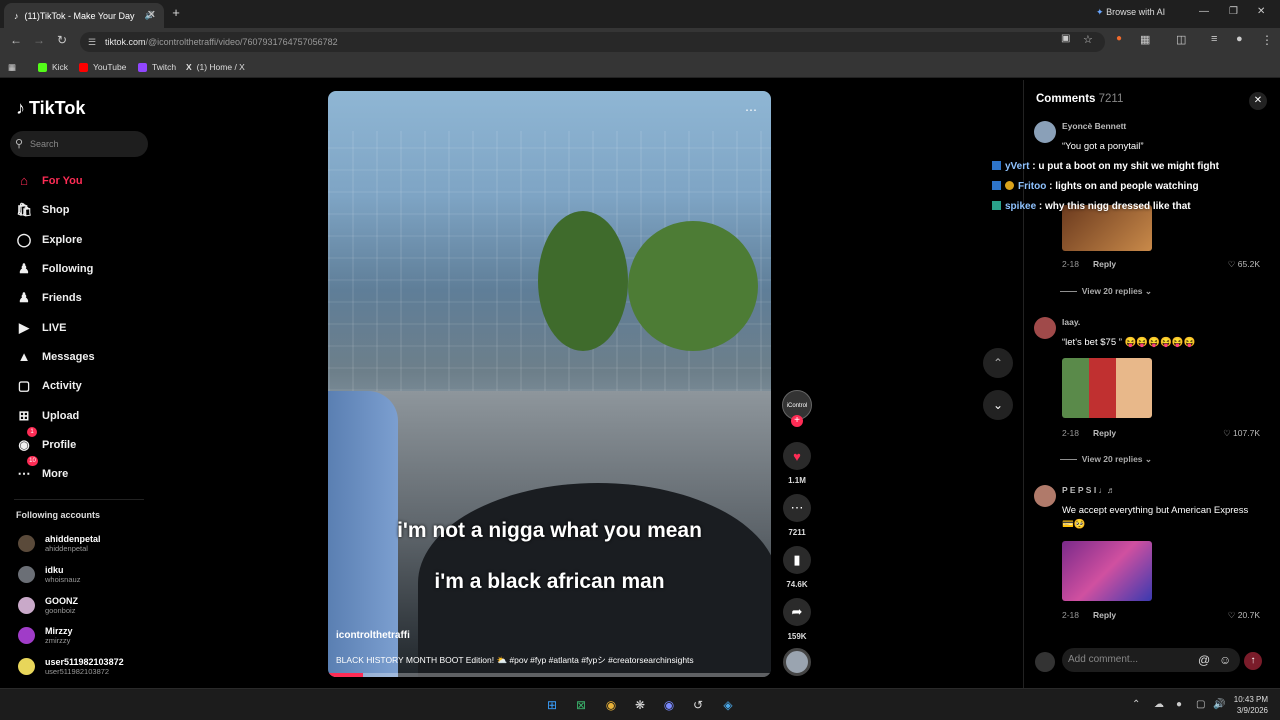  I want to click on like-button: ♥ 1.1M, so click(797, 463).